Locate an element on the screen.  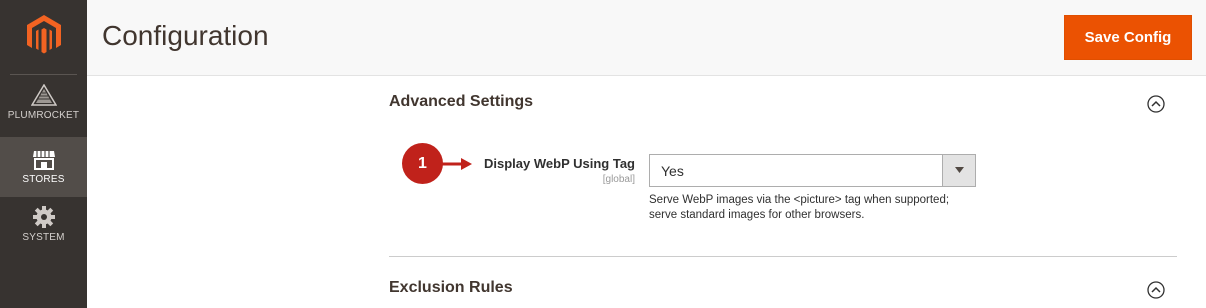
field-label: Display WebP Using Tag is located at coordinates (559, 163).